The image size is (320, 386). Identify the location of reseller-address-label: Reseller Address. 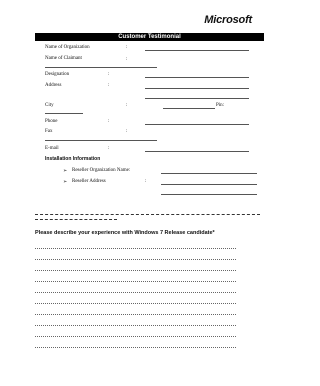
(89, 181).